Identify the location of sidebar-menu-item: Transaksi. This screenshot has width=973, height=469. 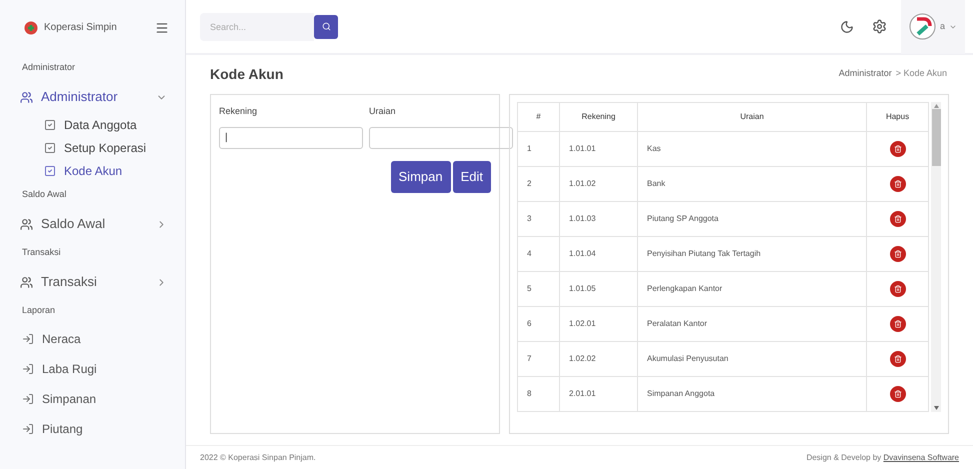
(58, 282).